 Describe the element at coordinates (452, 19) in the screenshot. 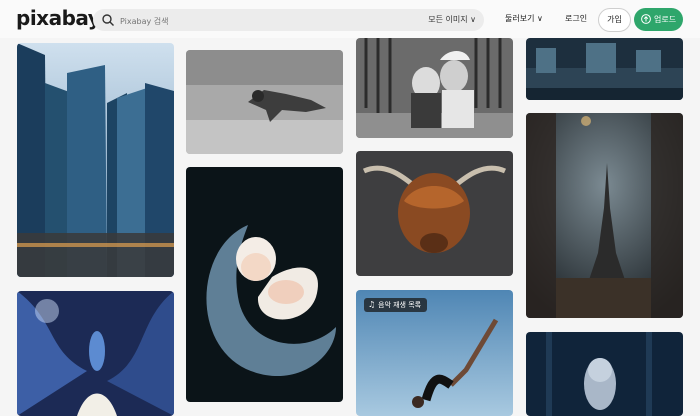

I see `image-type-dropdown: 모든 이미지 ∨` at that location.